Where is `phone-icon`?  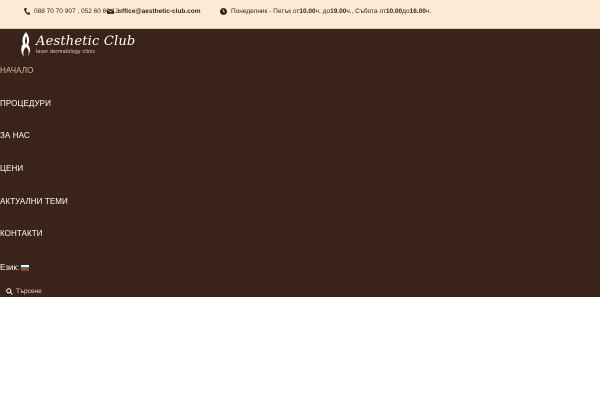 phone-icon is located at coordinates (27, 11).